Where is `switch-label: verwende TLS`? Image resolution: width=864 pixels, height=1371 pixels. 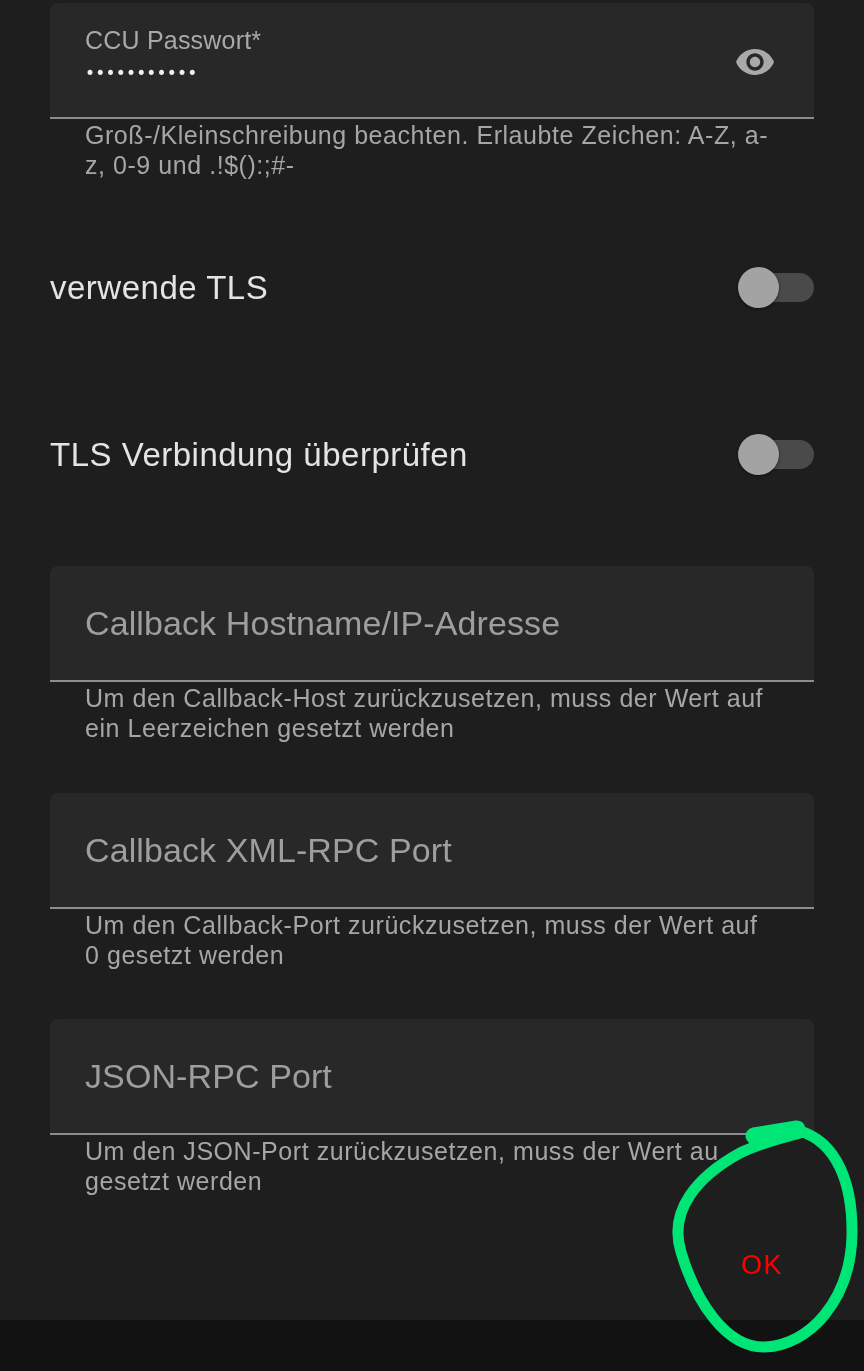 switch-label: verwende TLS is located at coordinates (159, 288).